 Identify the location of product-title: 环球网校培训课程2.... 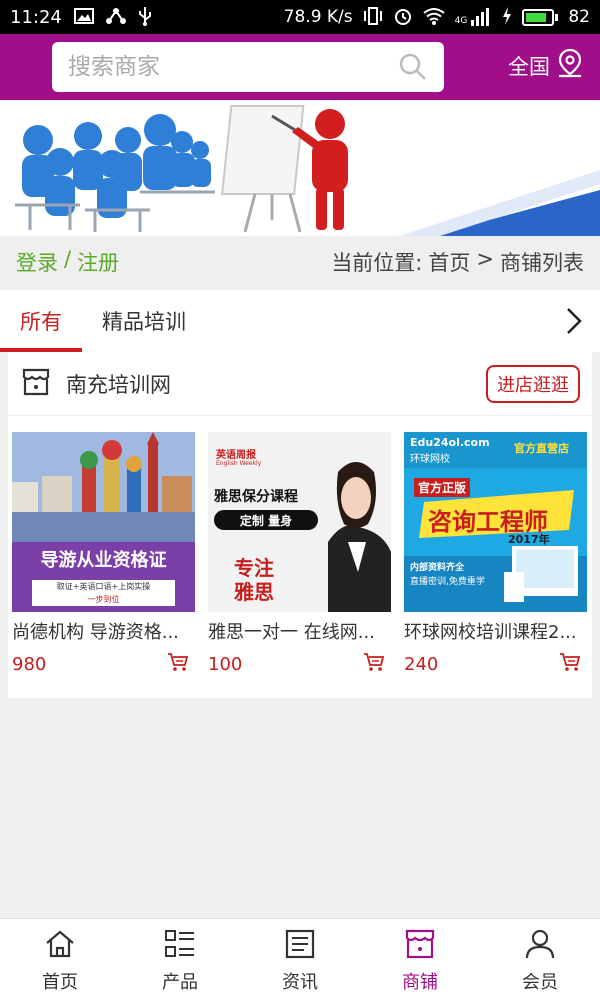
(495, 631).